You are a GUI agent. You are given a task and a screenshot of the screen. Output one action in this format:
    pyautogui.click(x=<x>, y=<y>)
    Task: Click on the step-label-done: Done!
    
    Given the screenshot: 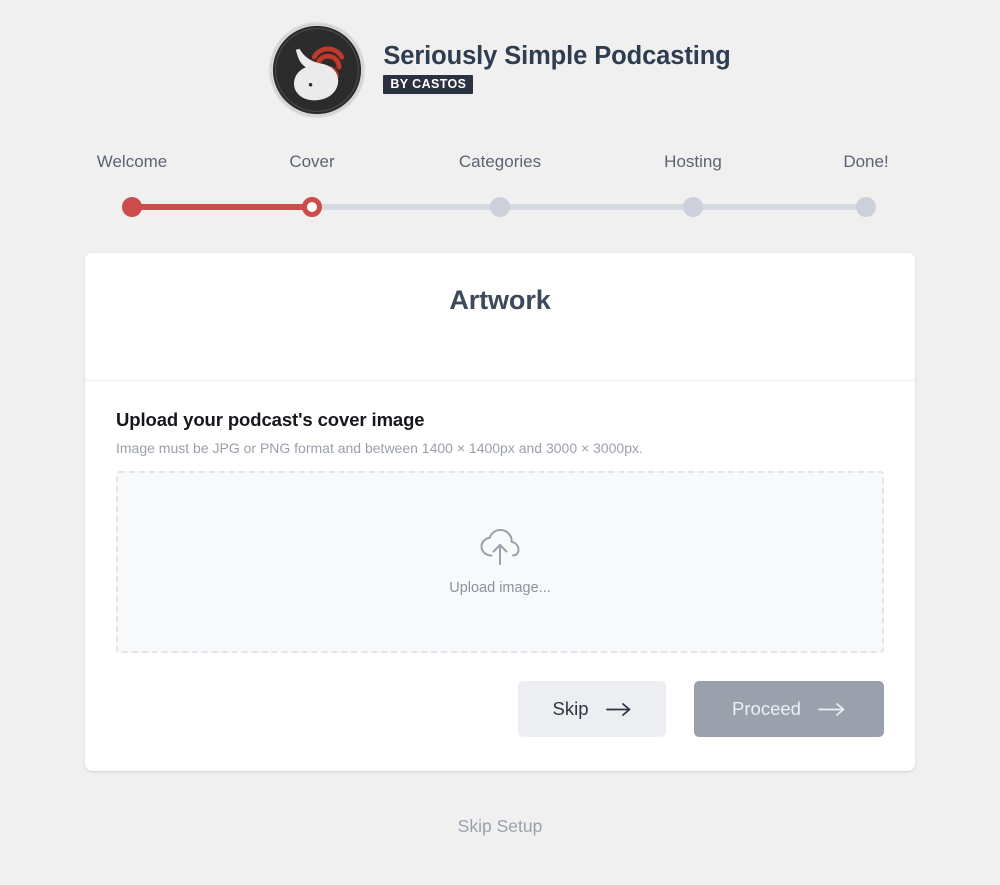 What is the action you would take?
    pyautogui.click(x=866, y=161)
    